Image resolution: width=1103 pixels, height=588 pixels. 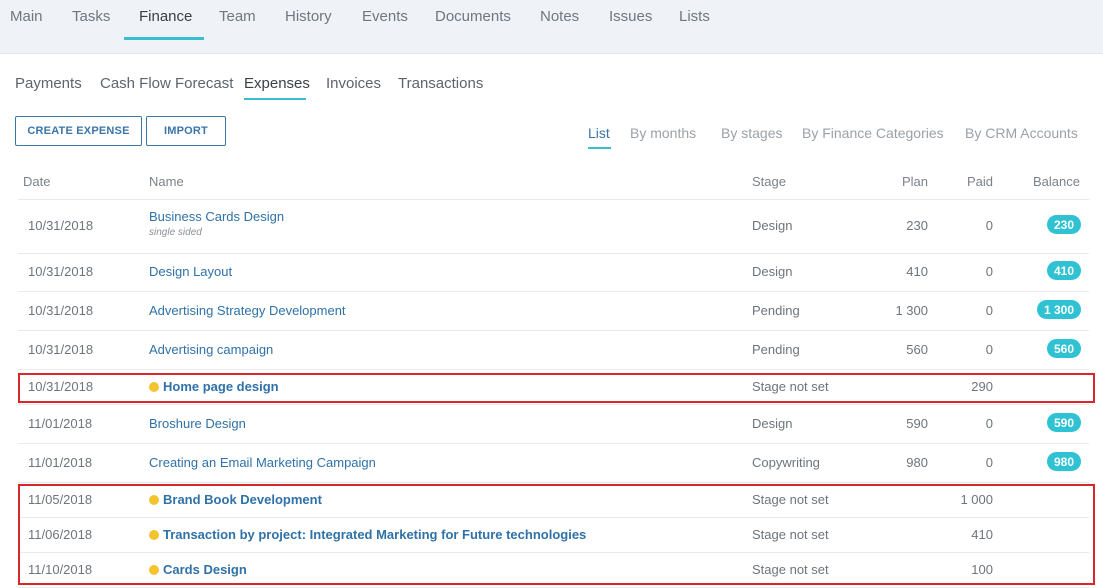 What do you see at coordinates (917, 271) in the screenshot?
I see `row-plan: 410` at bounding box center [917, 271].